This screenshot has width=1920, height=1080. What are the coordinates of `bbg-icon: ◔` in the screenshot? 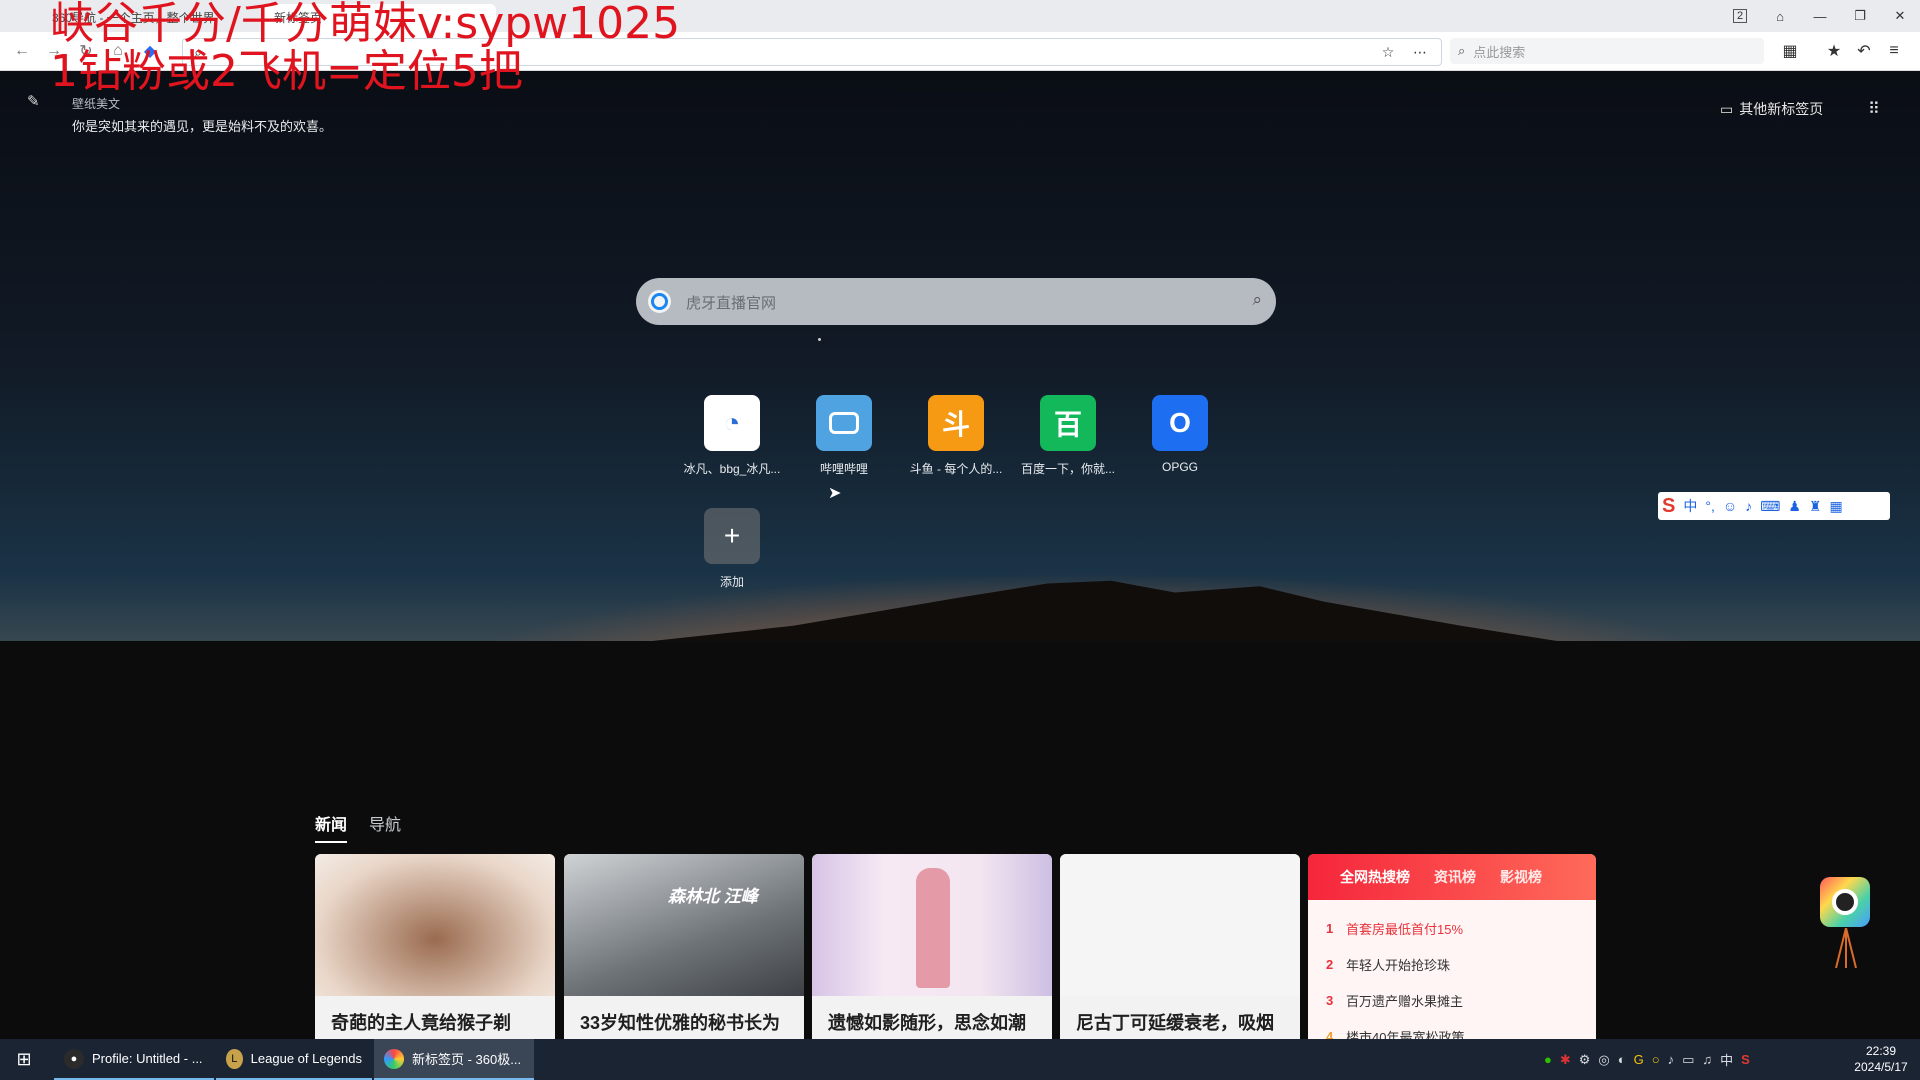 It's located at (732, 423).